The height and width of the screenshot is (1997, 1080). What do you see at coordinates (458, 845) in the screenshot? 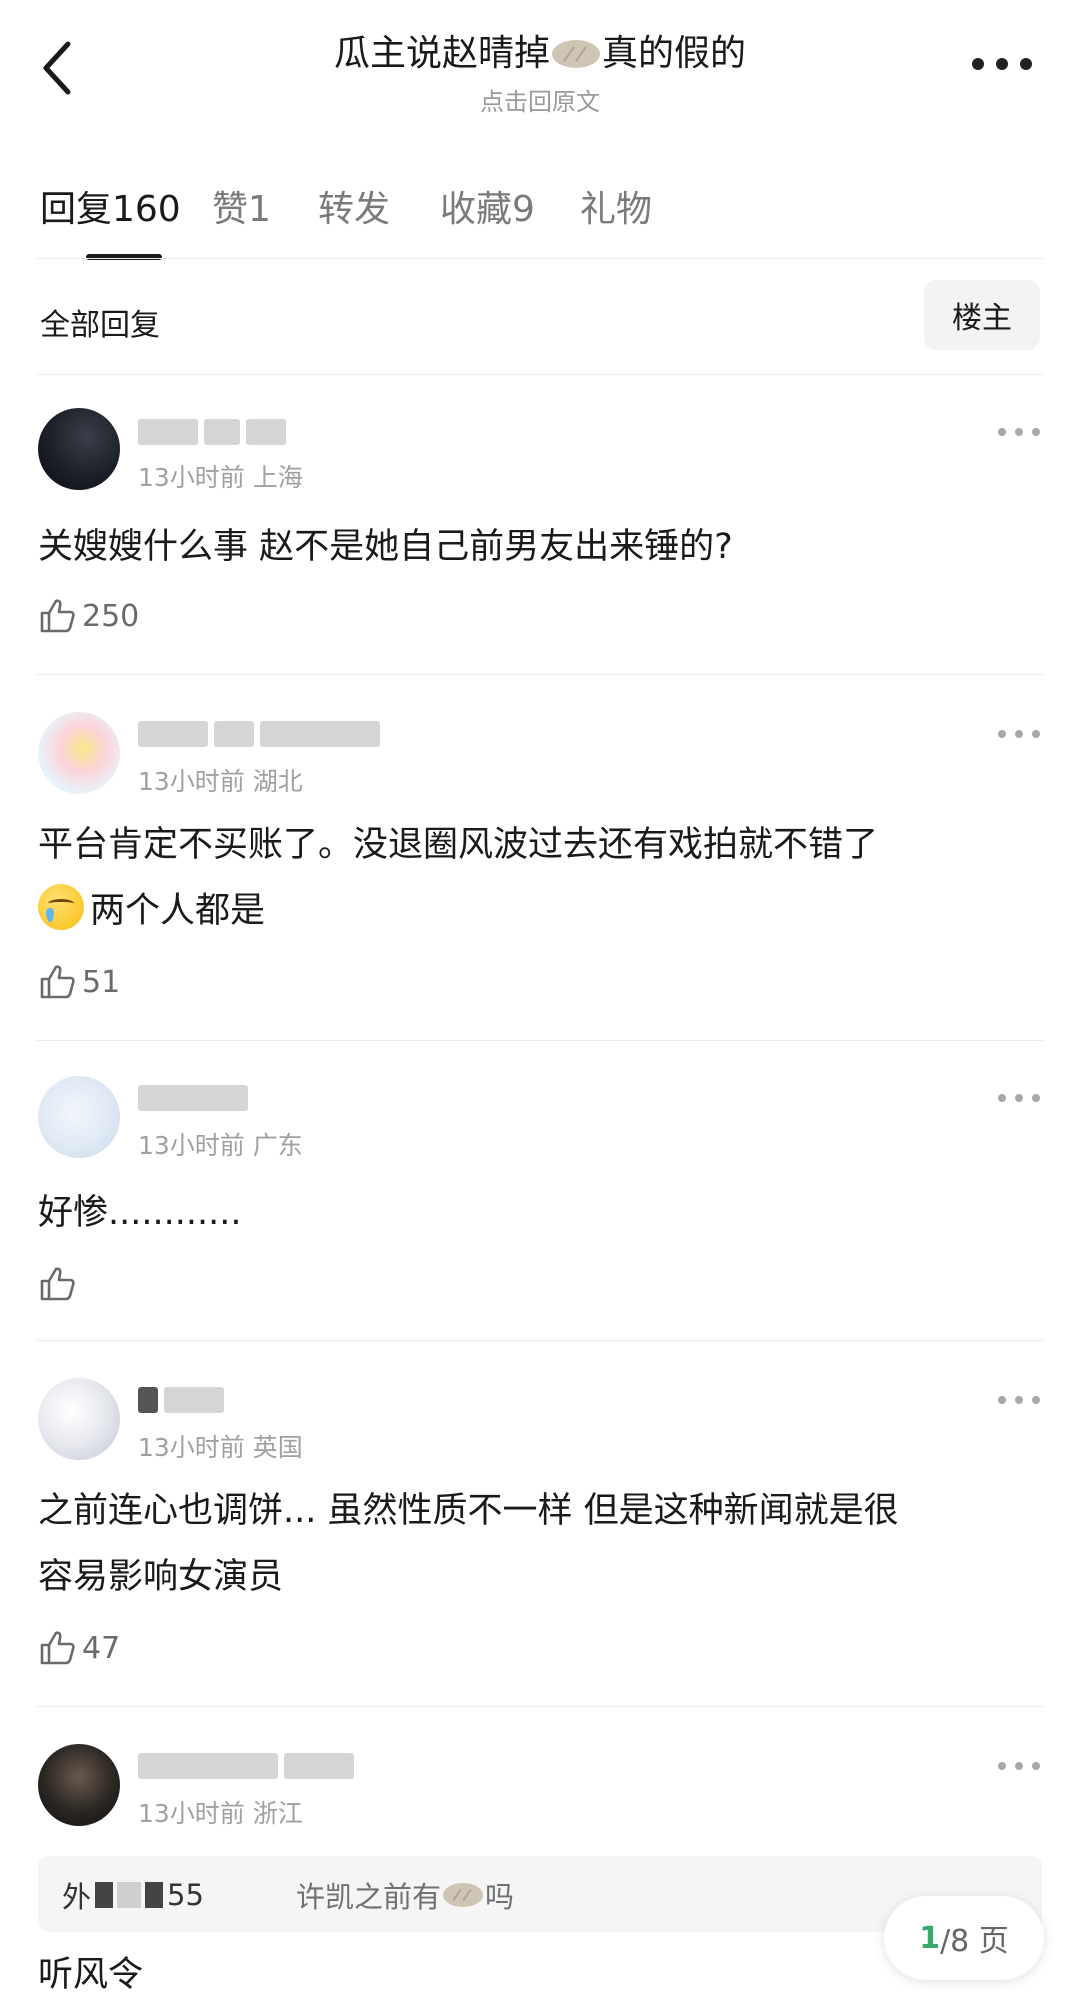
I see `comment-text-line: 平台肯定不买账了。没退圈风波过去还有戏拍就不错了` at bounding box center [458, 845].